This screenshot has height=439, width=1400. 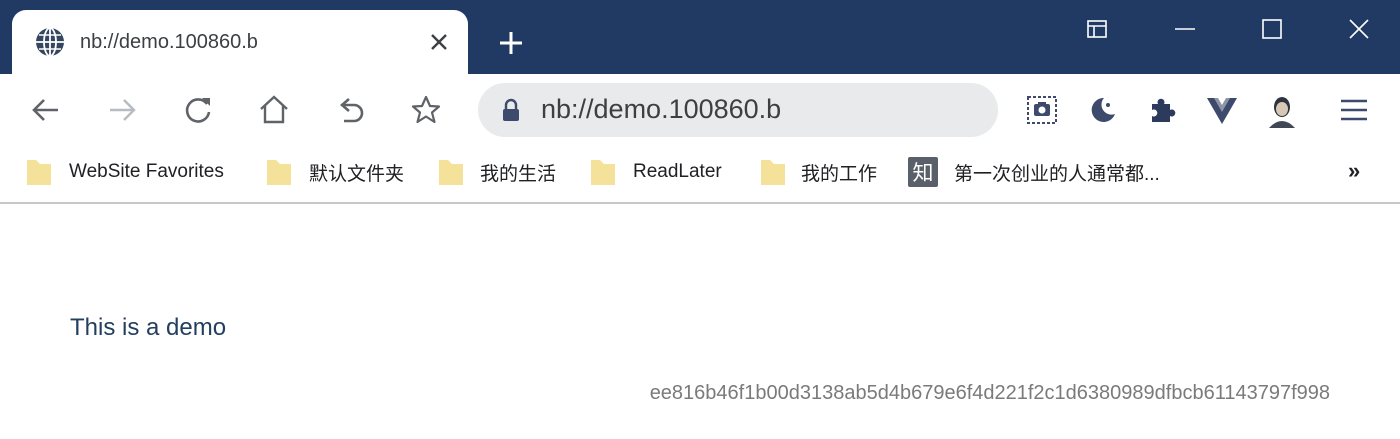 What do you see at coordinates (1162, 110) in the screenshot?
I see `extensions-puzzle-icon` at bounding box center [1162, 110].